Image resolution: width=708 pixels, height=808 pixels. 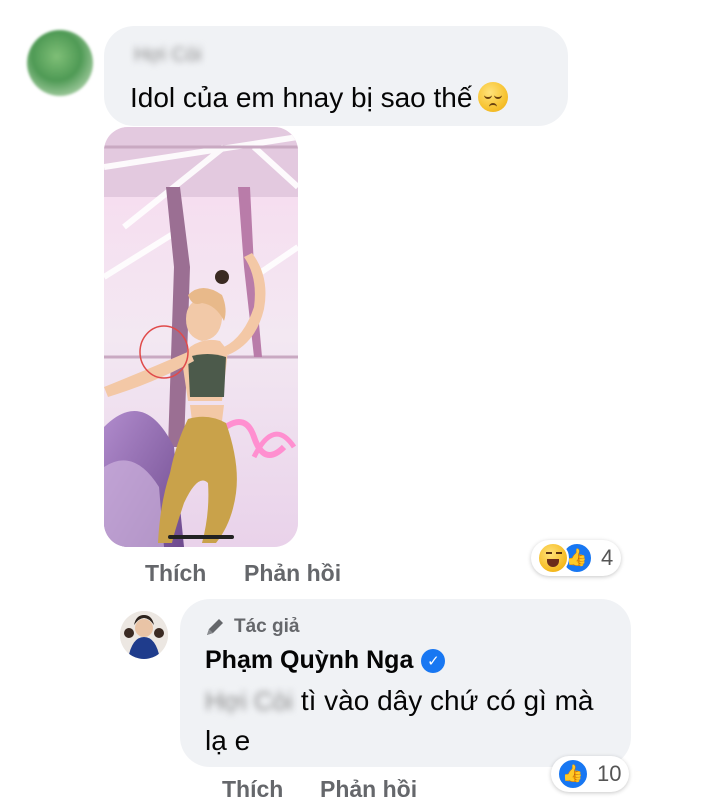 What do you see at coordinates (168, 55) in the screenshot?
I see `commenter-name: Hợi Còi` at bounding box center [168, 55].